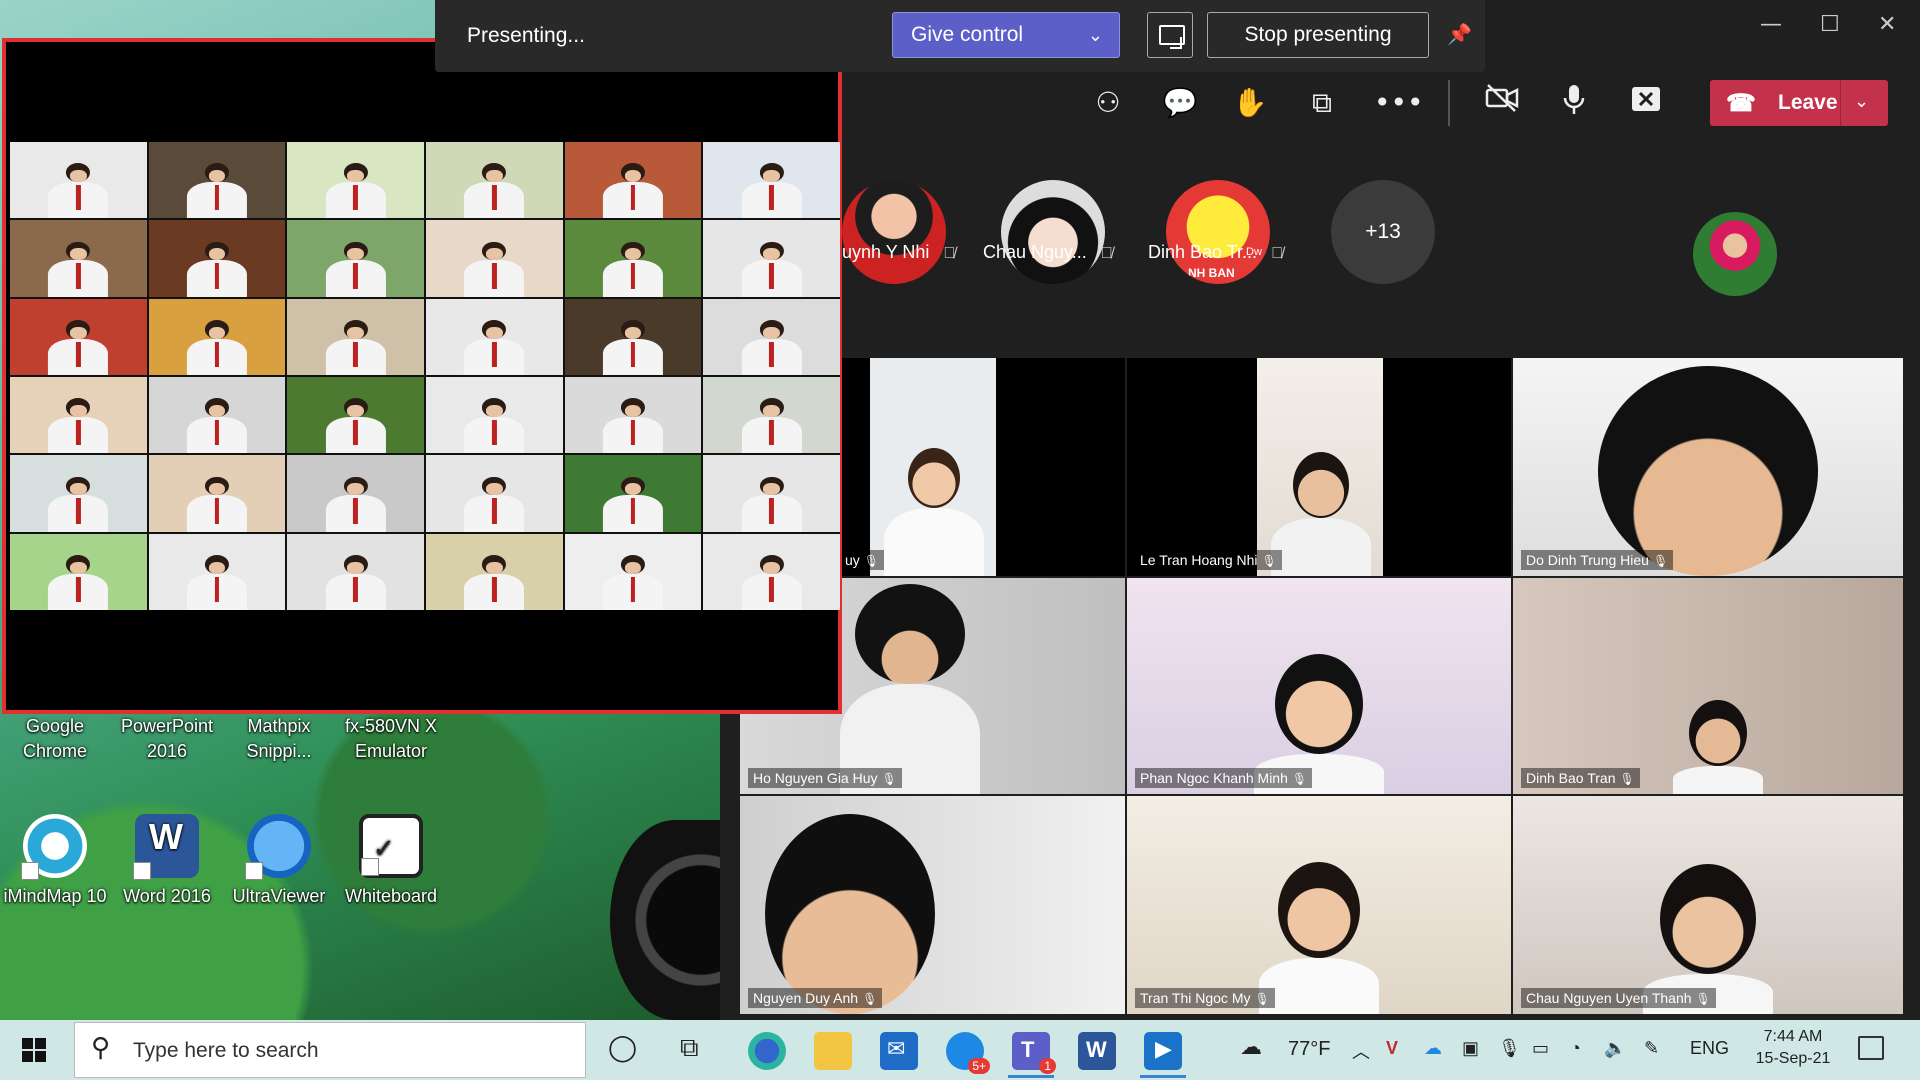 The width and height of the screenshot is (1920, 1080). What do you see at coordinates (1383, 232) in the screenshot?
I see `overflow-participants-count: +13` at bounding box center [1383, 232].